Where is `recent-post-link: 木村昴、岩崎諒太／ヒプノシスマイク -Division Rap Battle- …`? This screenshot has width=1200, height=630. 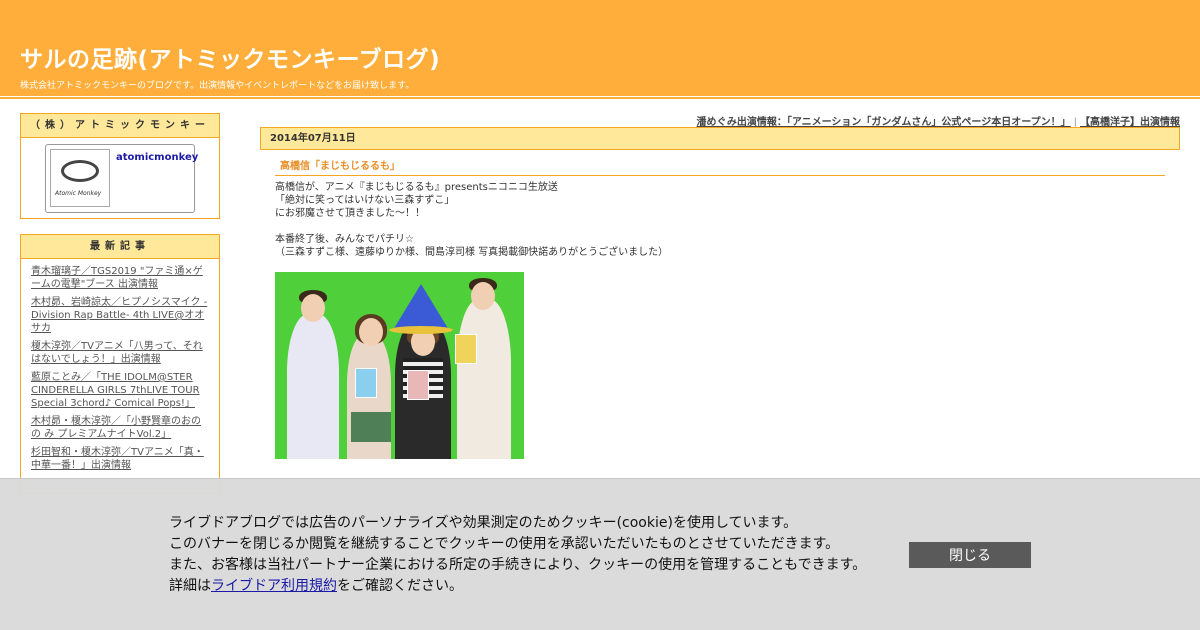
recent-post-link: 木村昴、岩崎諒太／ヒプノシスマイク -Division Rap Battle- … is located at coordinates (119, 315).